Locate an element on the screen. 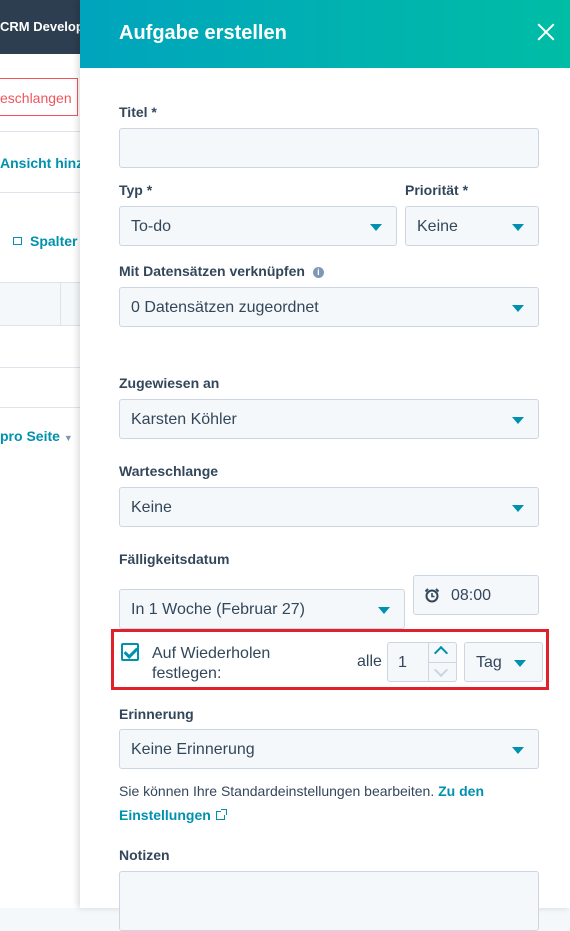 Image resolution: width=570 pixels, height=931 pixels. priority-value: Keine is located at coordinates (437, 226).